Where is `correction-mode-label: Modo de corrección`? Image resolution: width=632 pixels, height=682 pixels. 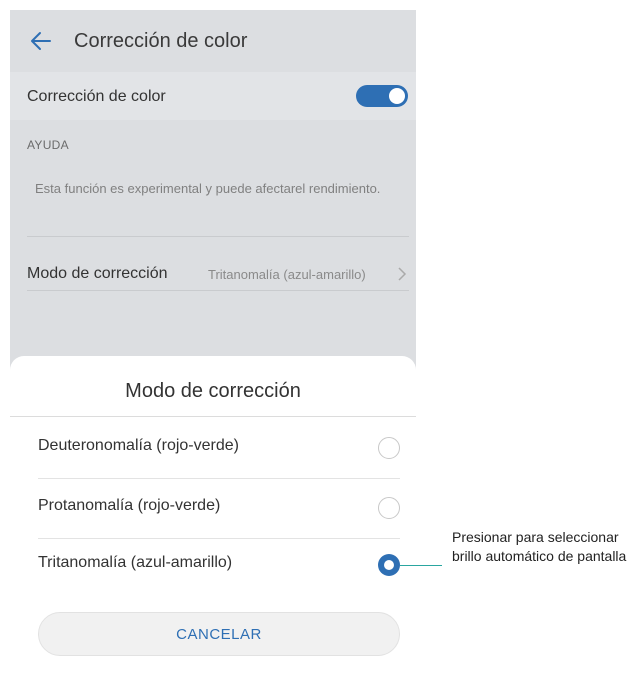 correction-mode-label: Modo de corrección is located at coordinates (97, 273).